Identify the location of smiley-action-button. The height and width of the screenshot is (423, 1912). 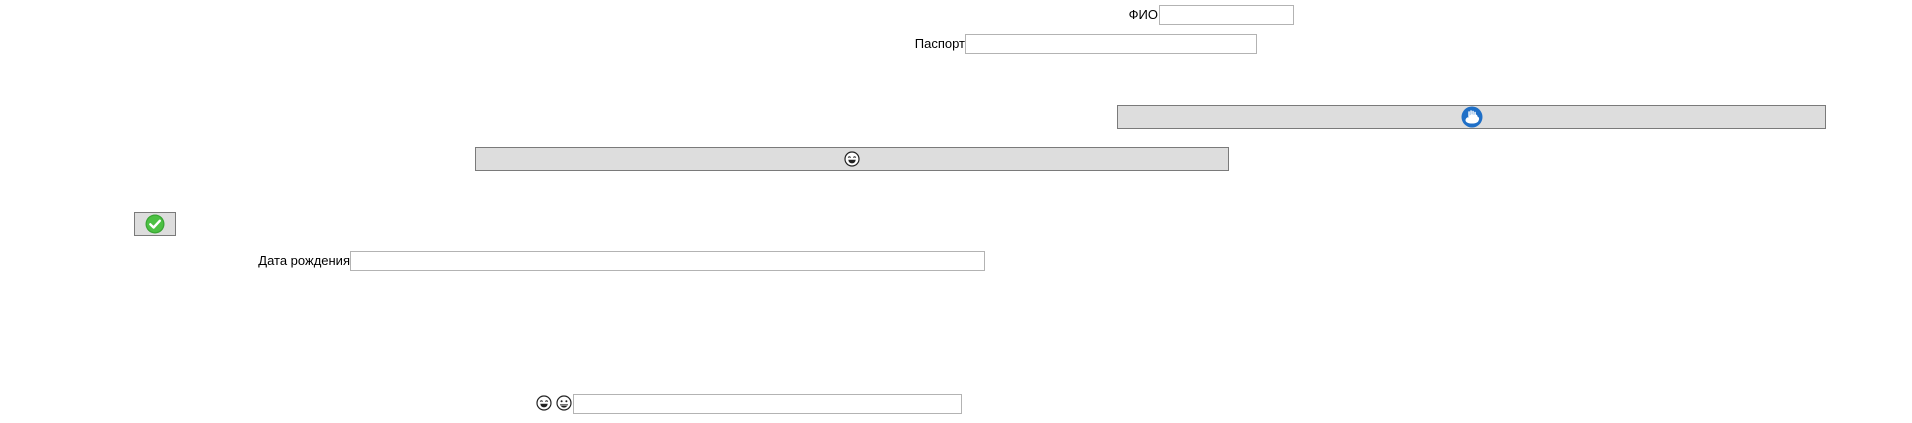
(852, 159).